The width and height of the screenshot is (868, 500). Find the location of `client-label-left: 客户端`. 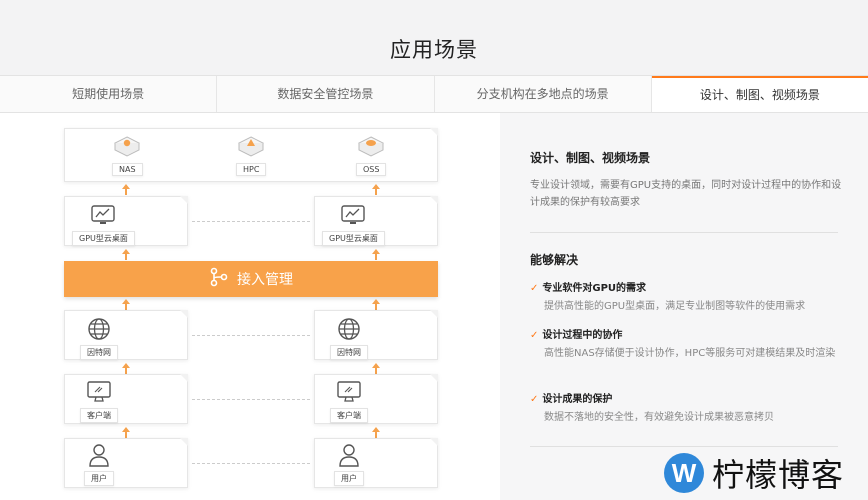

client-label-left: 客户端 is located at coordinates (99, 415).